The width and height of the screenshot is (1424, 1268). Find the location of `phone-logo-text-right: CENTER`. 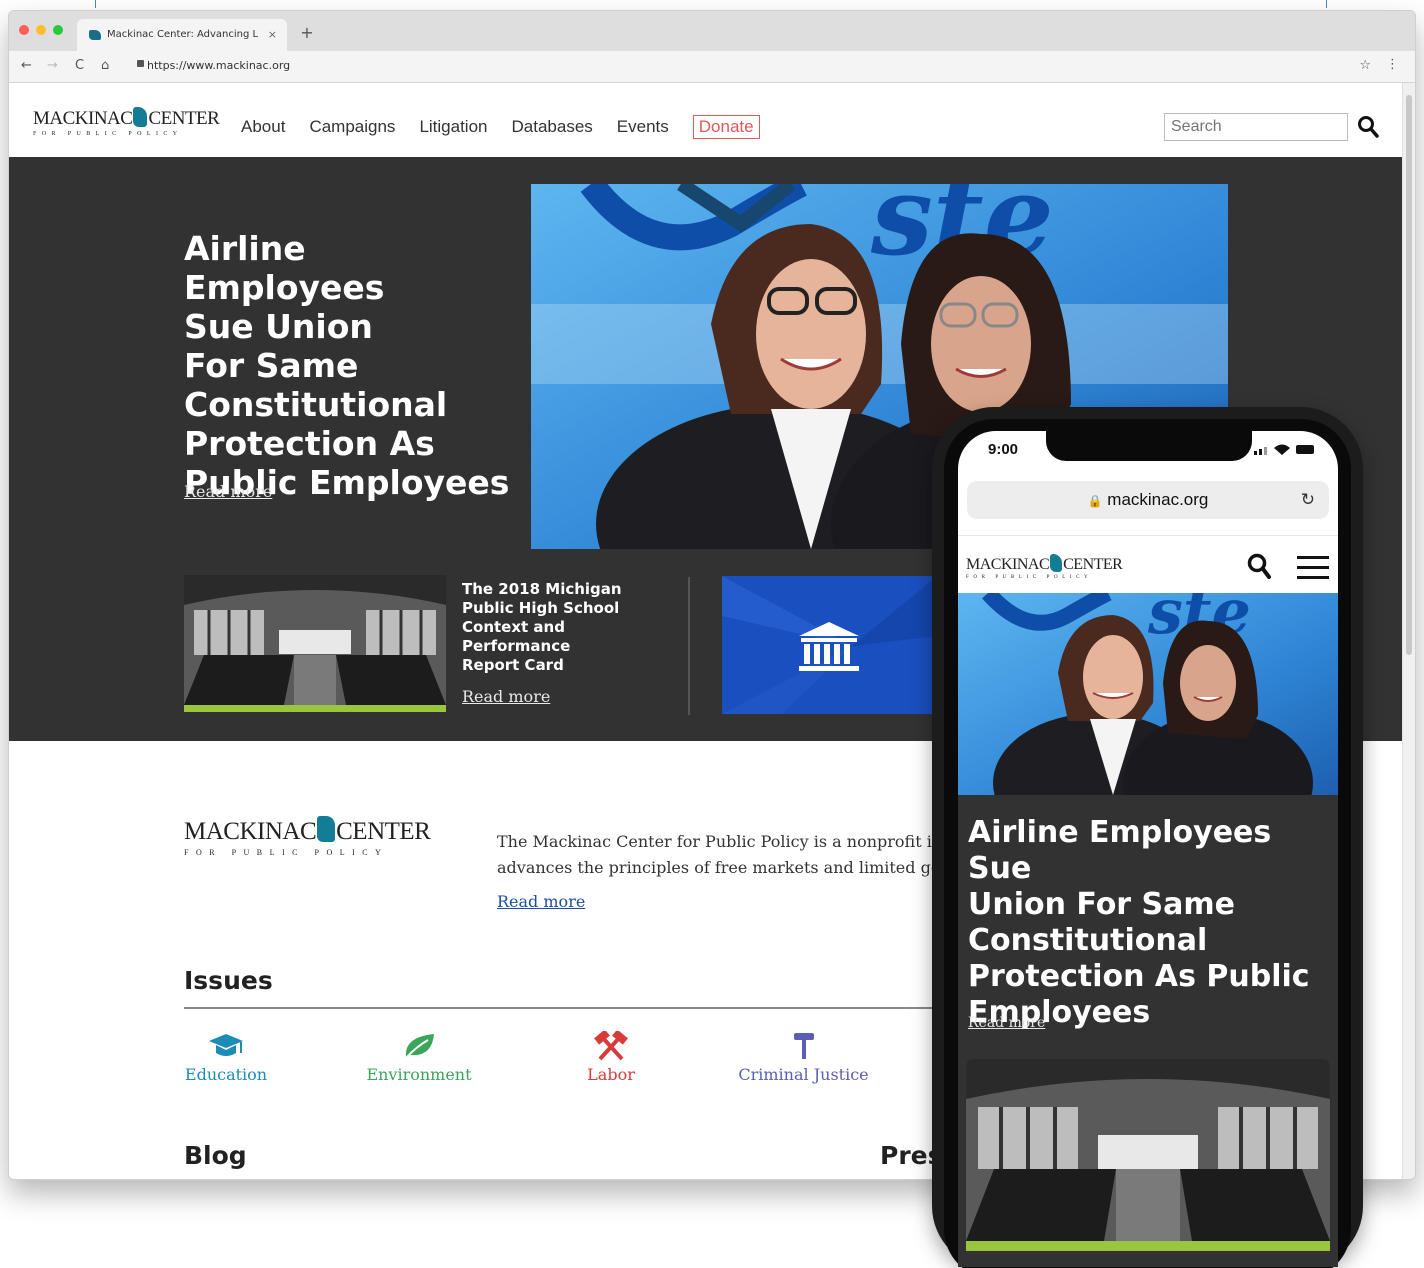

phone-logo-text-right: CENTER is located at coordinates (1093, 564).